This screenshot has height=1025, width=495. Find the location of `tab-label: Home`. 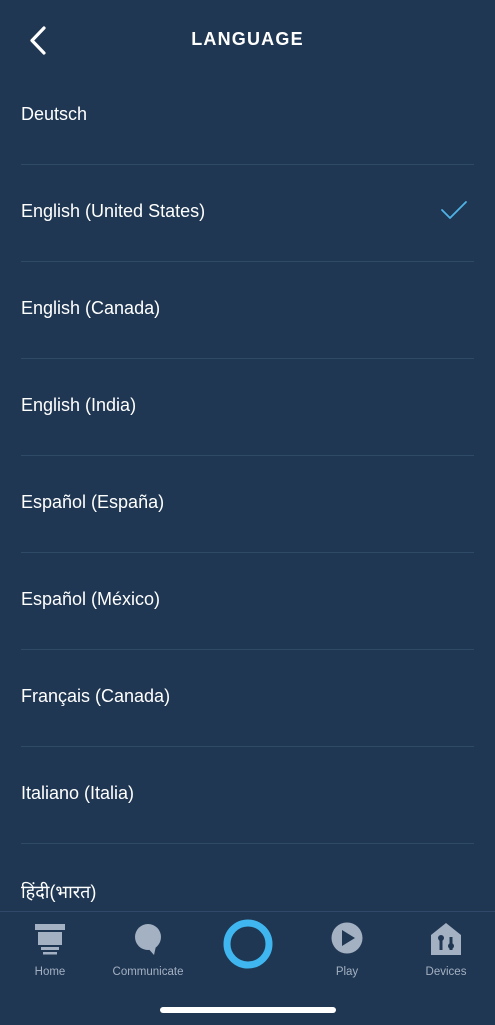

tab-label: Home is located at coordinates (50, 972).